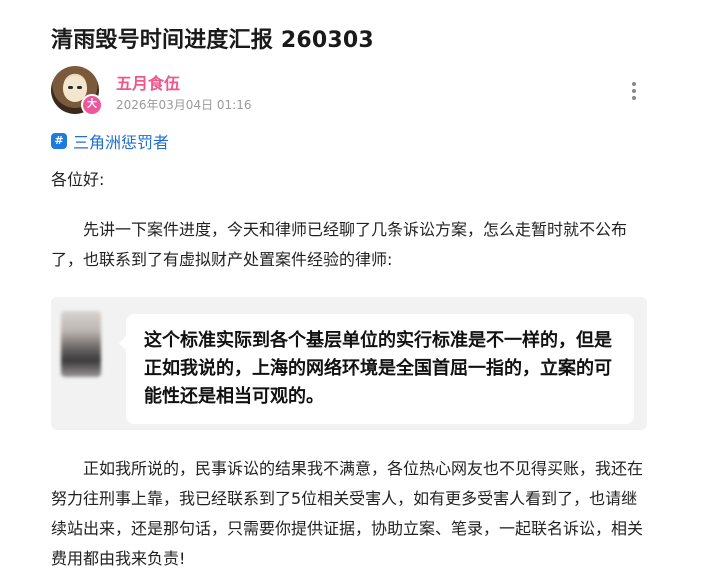 This screenshot has height=575, width=704. I want to click on post-timestamp: 2026年03月04日 01:16, so click(184, 105).